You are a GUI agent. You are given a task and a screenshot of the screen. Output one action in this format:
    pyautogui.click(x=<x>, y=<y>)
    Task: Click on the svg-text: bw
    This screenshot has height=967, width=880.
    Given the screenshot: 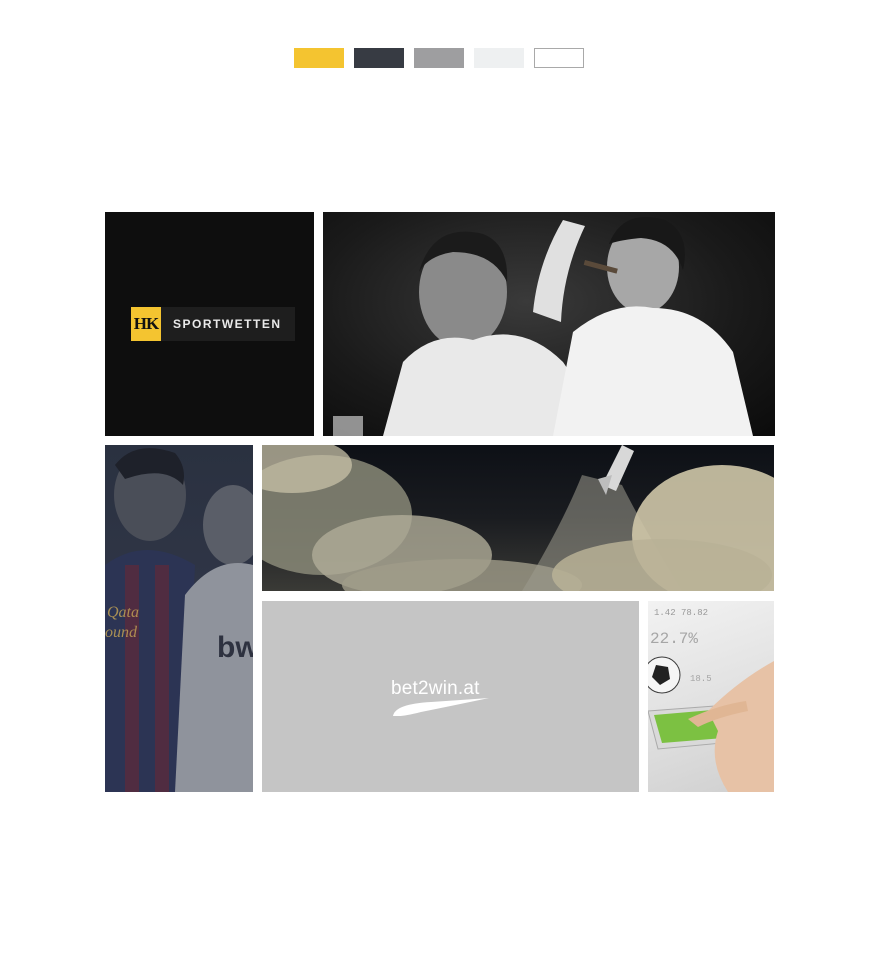 What is the action you would take?
    pyautogui.click(x=235, y=647)
    